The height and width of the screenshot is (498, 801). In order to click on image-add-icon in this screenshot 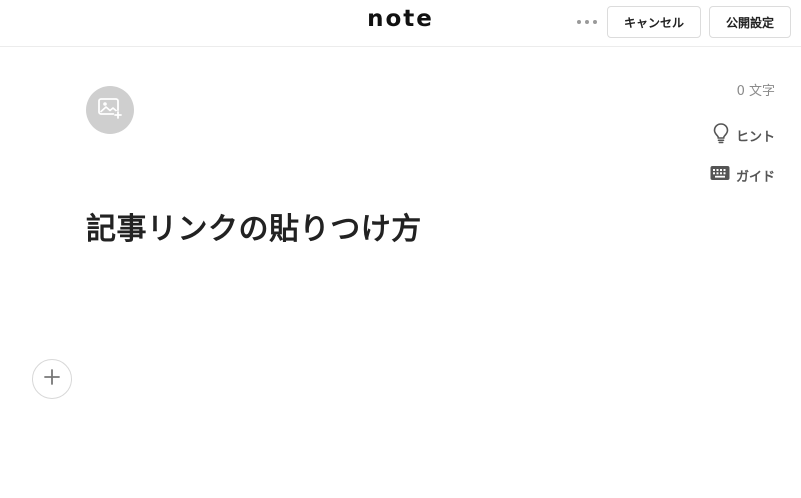, I will do `click(110, 110)`.